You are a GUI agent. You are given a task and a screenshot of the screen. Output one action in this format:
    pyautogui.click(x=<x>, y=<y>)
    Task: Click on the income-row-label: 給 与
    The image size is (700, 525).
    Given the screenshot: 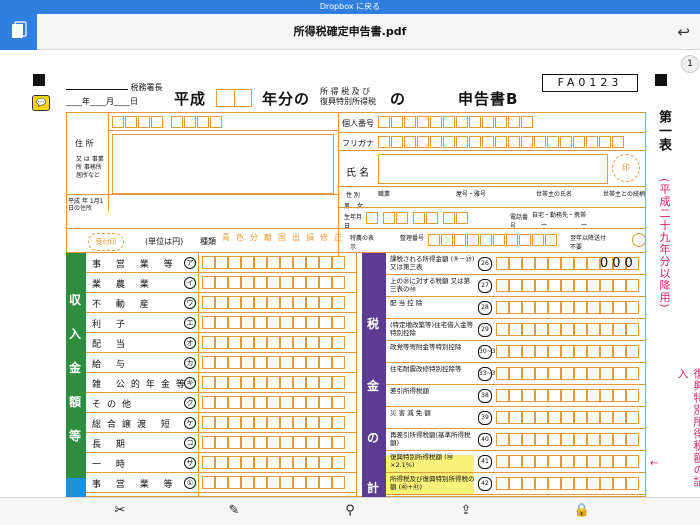 What is the action you would take?
    pyautogui.click(x=111, y=365)
    